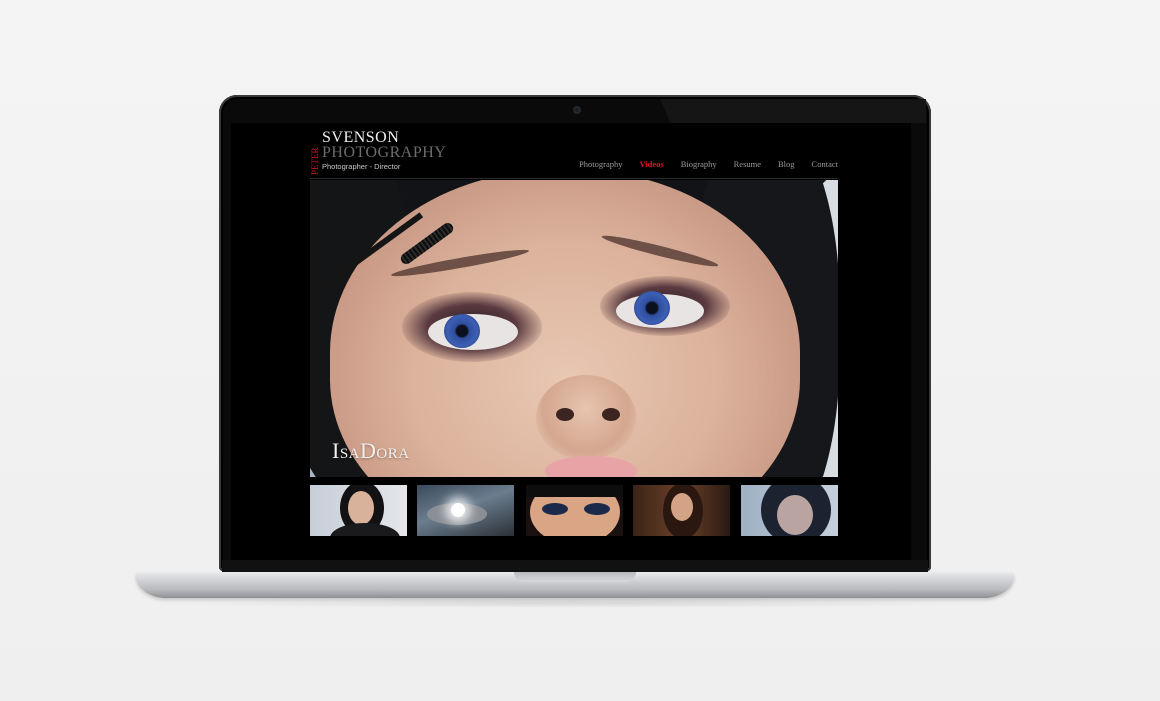 The height and width of the screenshot is (701, 1160). I want to click on webcam-icon, so click(577, 110).